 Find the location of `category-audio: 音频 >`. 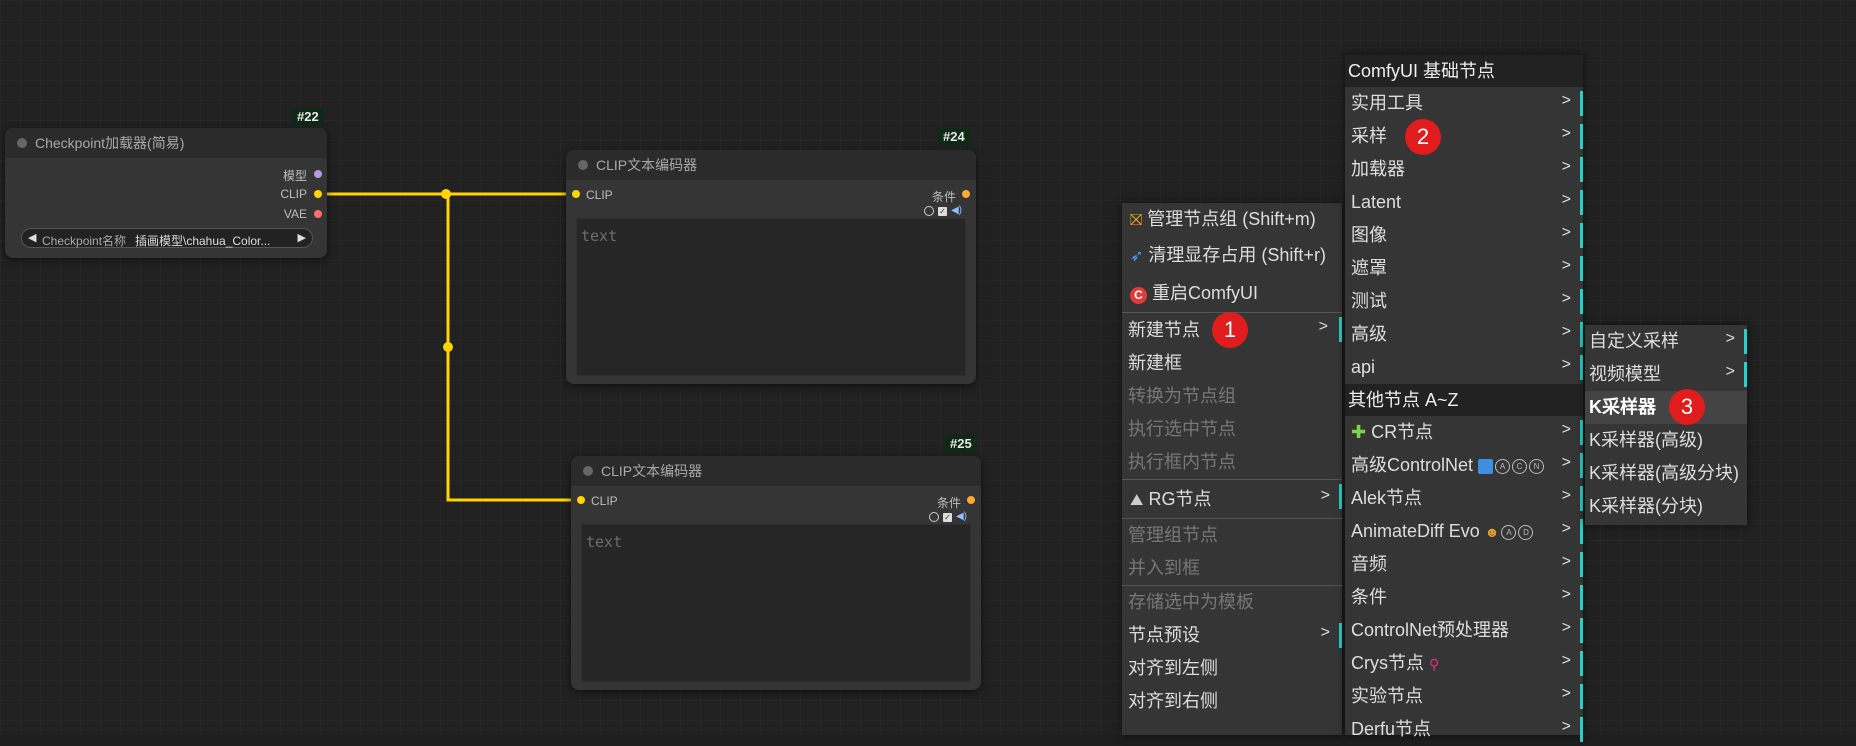

category-audio: 音频 > is located at coordinates (1464, 564).